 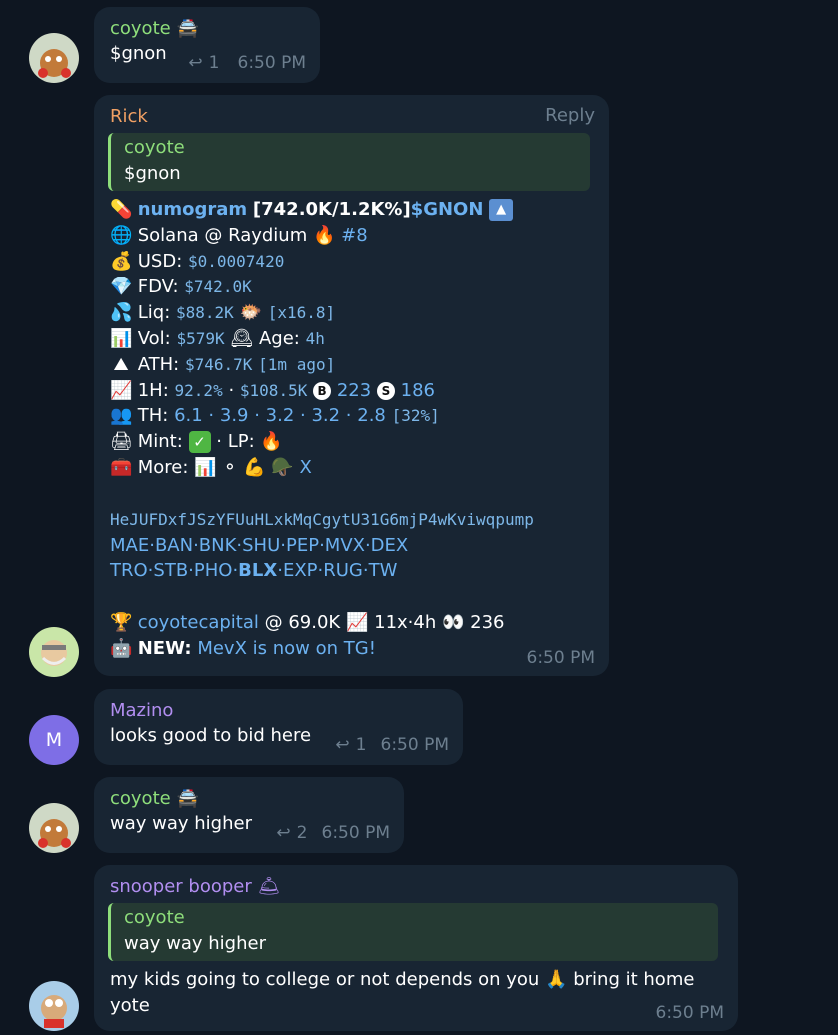 What do you see at coordinates (352, 416) in the screenshot?
I see `bot-line-th: 👥 TH: 6.1 · 3.9 · 3.2 · 3.2 · 2.8 [32%]` at bounding box center [352, 416].